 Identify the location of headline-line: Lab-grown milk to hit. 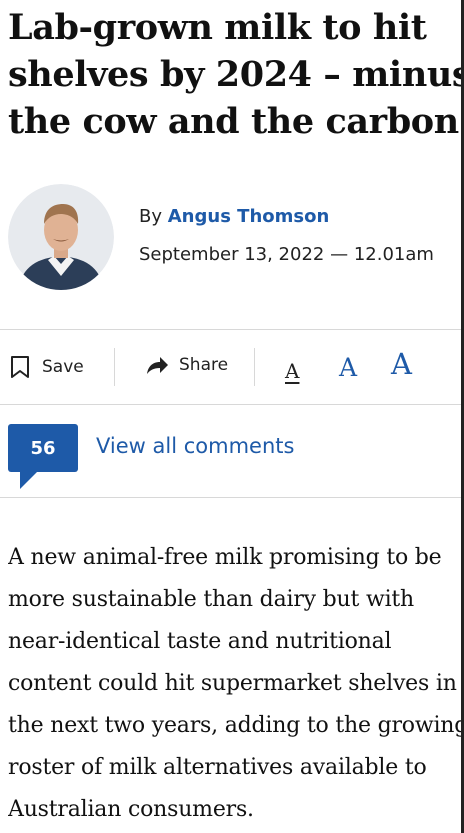
(217, 27).